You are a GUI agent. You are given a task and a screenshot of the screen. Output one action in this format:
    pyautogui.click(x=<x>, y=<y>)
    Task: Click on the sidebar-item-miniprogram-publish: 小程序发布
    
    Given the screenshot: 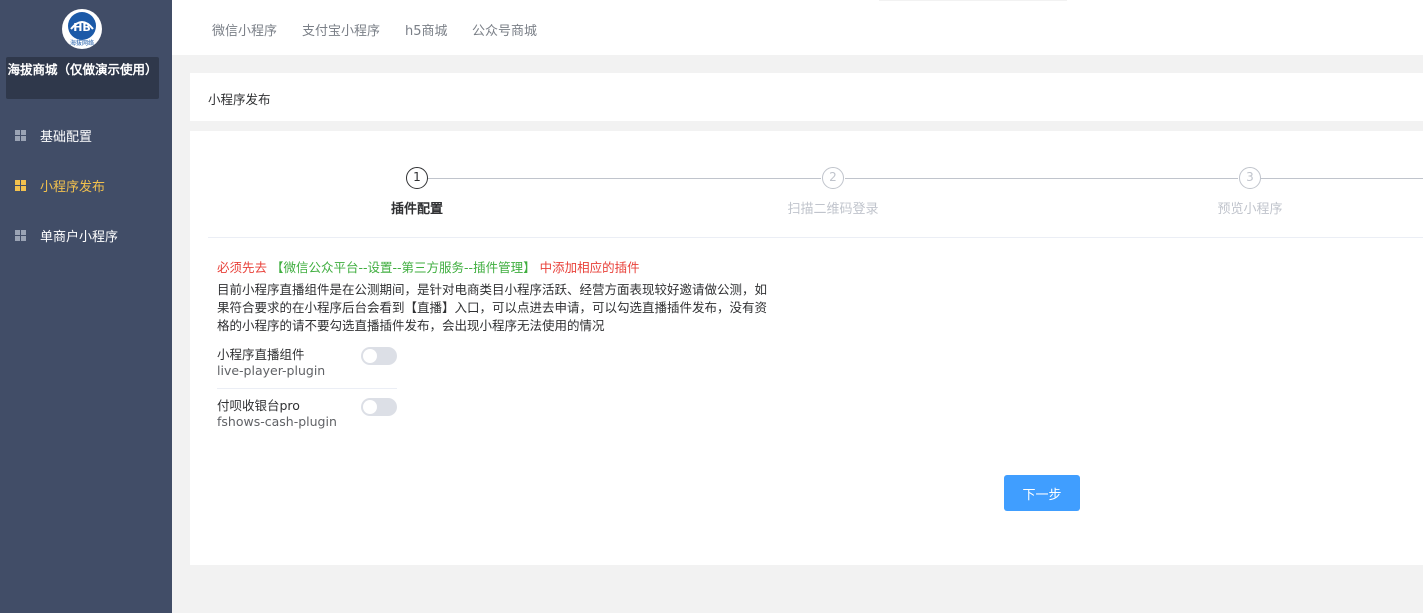 What is the action you would take?
    pyautogui.click(x=86, y=185)
    